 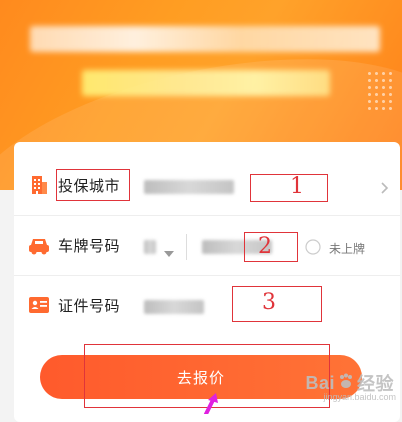 What do you see at coordinates (189, 187) in the screenshot?
I see `city-value-blurred` at bounding box center [189, 187].